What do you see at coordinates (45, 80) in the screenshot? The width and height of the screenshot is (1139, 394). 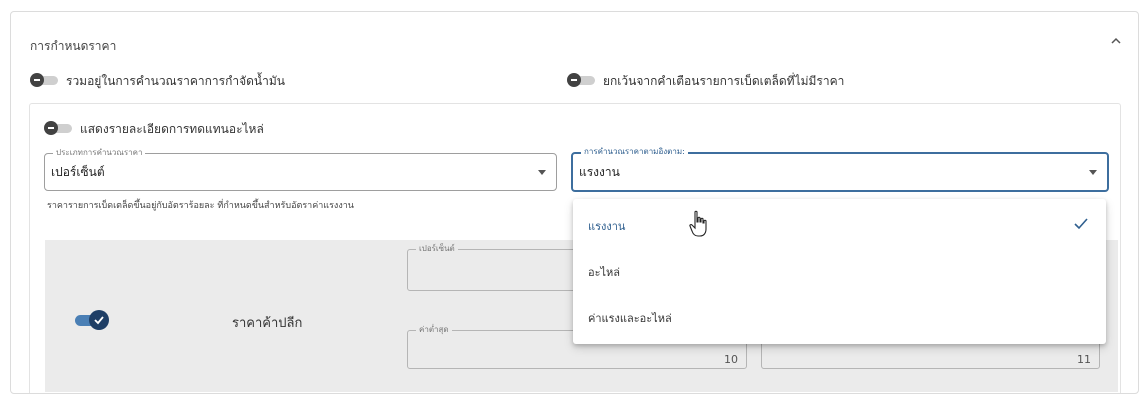 I see `include-oil-disposal-toggle` at bounding box center [45, 80].